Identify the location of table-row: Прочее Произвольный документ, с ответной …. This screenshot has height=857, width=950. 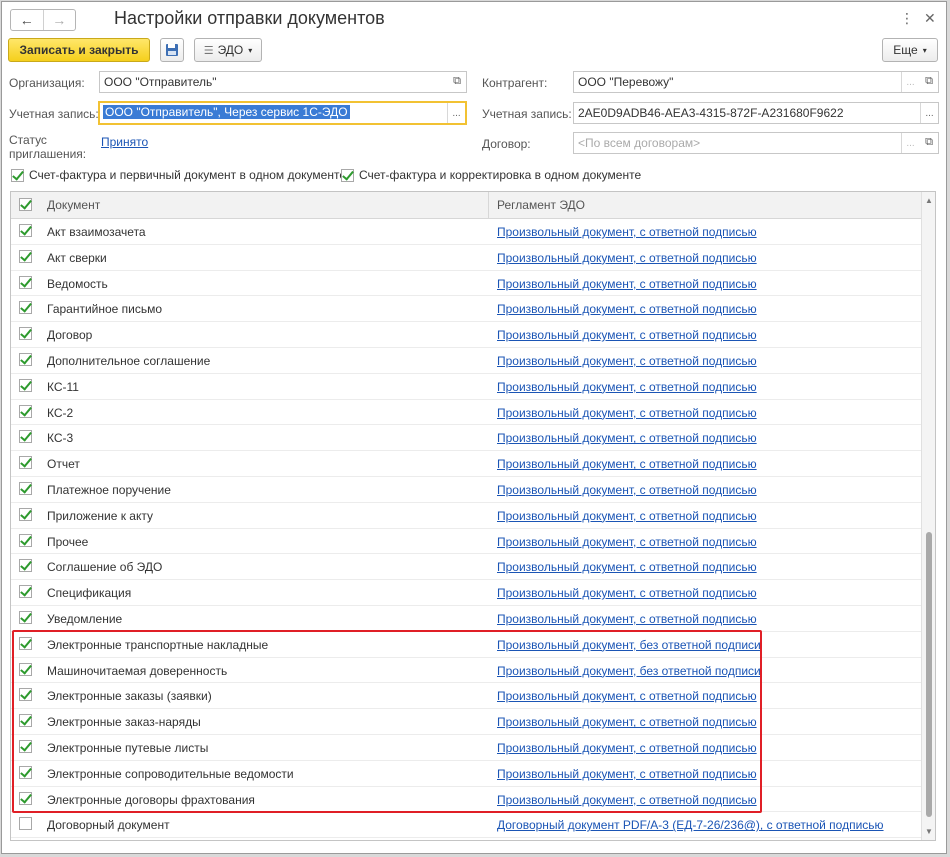
(466, 542).